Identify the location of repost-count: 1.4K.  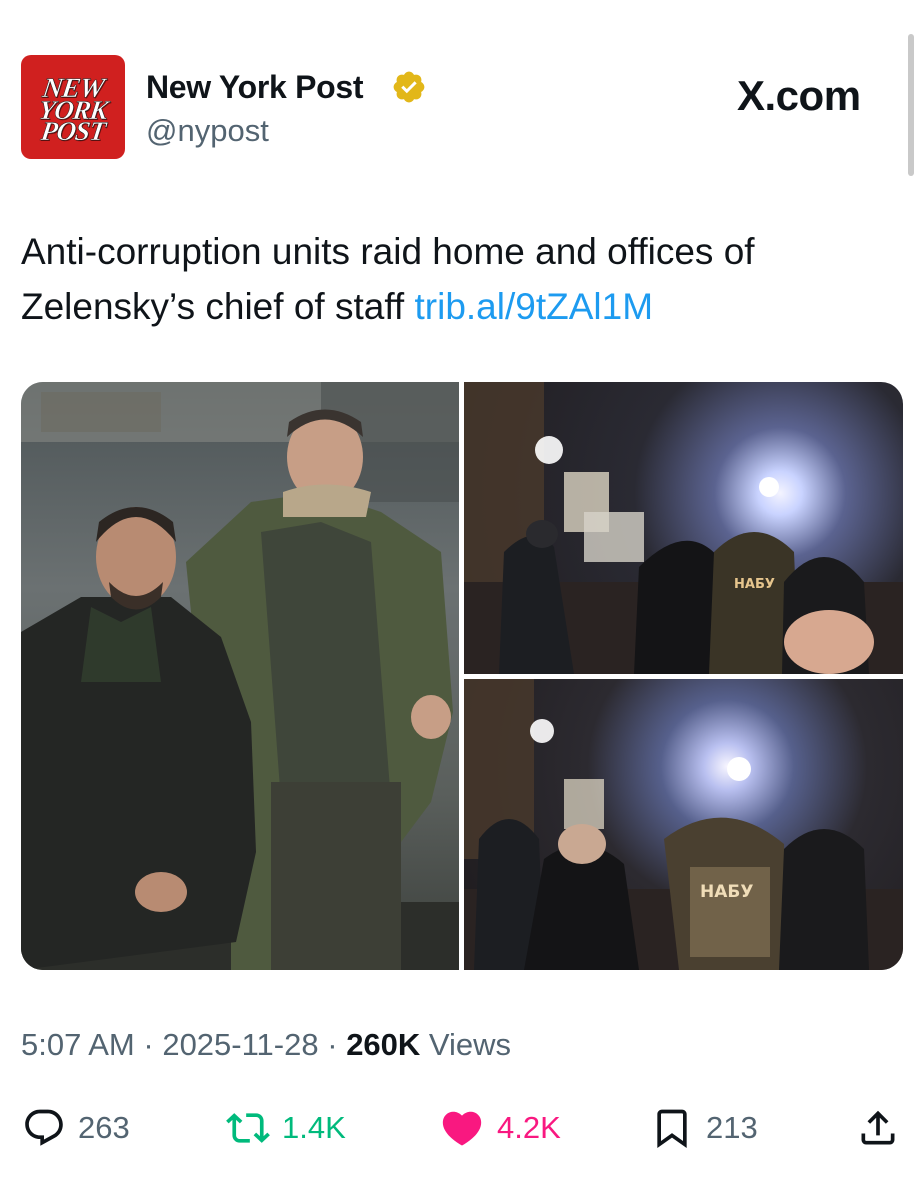
(314, 1127).